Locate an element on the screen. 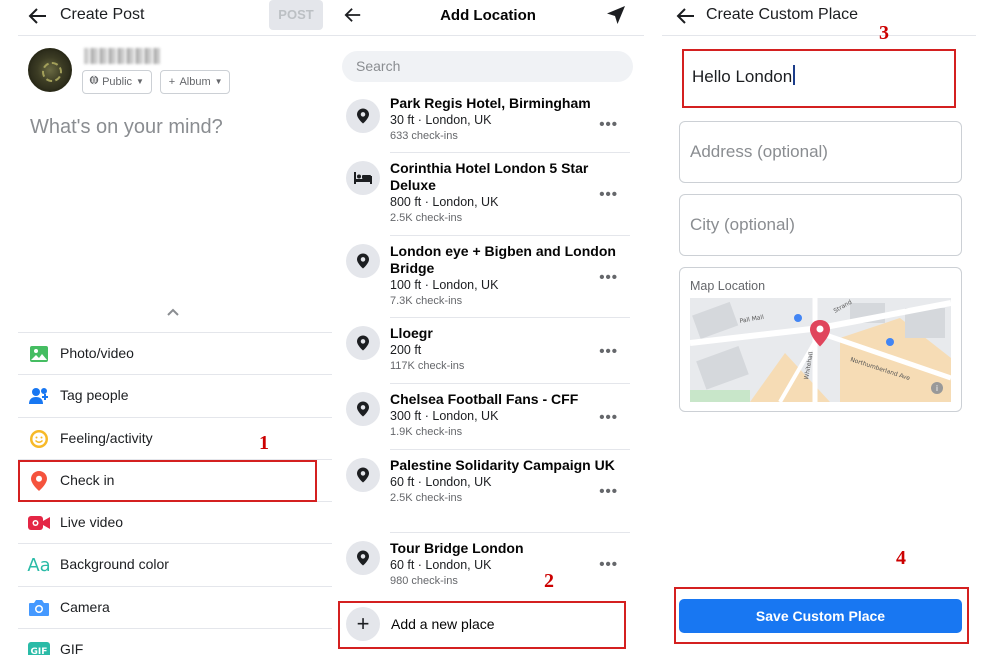  svg-text: GIF is located at coordinates (39, 651).